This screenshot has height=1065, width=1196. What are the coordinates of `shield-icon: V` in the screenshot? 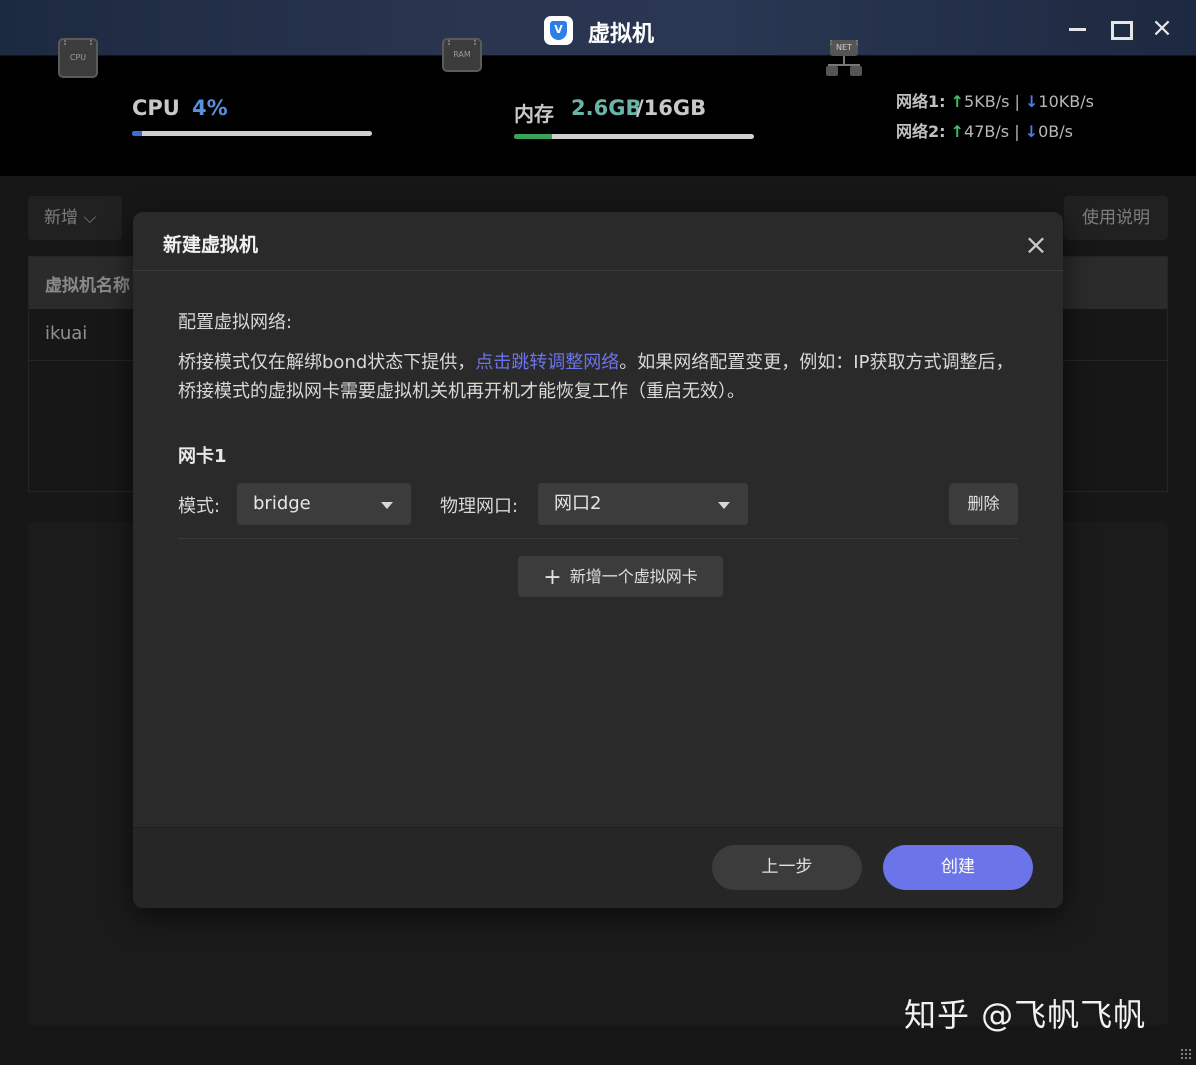 It's located at (558, 30).